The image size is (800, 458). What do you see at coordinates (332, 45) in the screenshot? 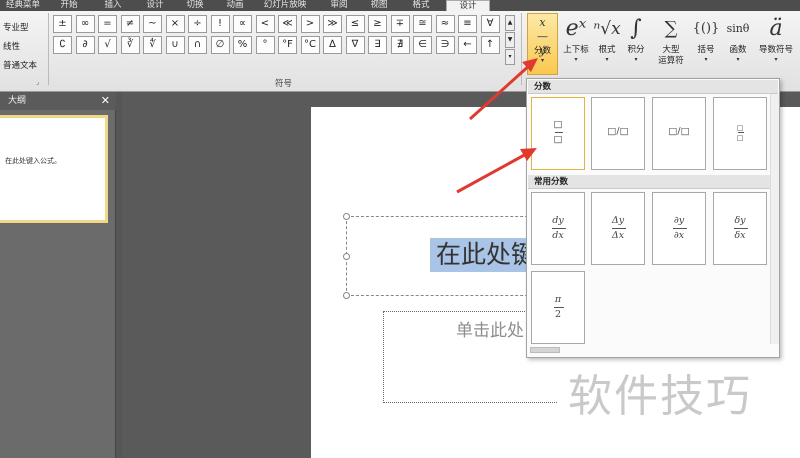
I see `symbol-button: ∆` at bounding box center [332, 45].